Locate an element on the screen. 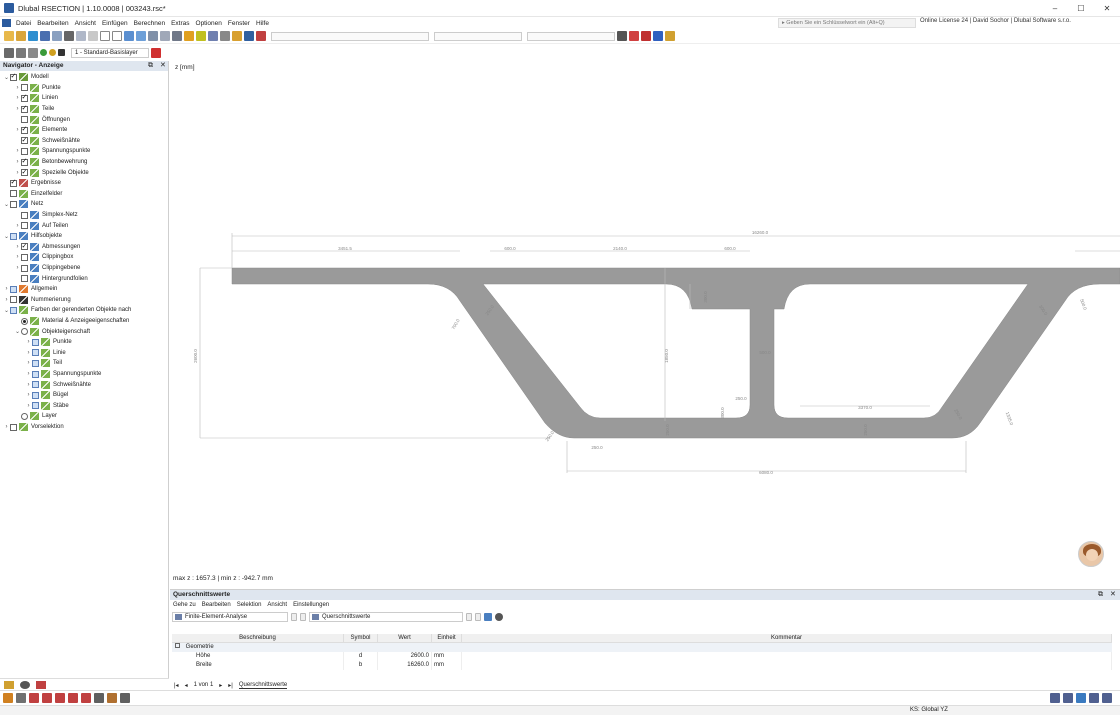 The image size is (1120, 715). first-page-icon: |◂ is located at coordinates (176, 685).